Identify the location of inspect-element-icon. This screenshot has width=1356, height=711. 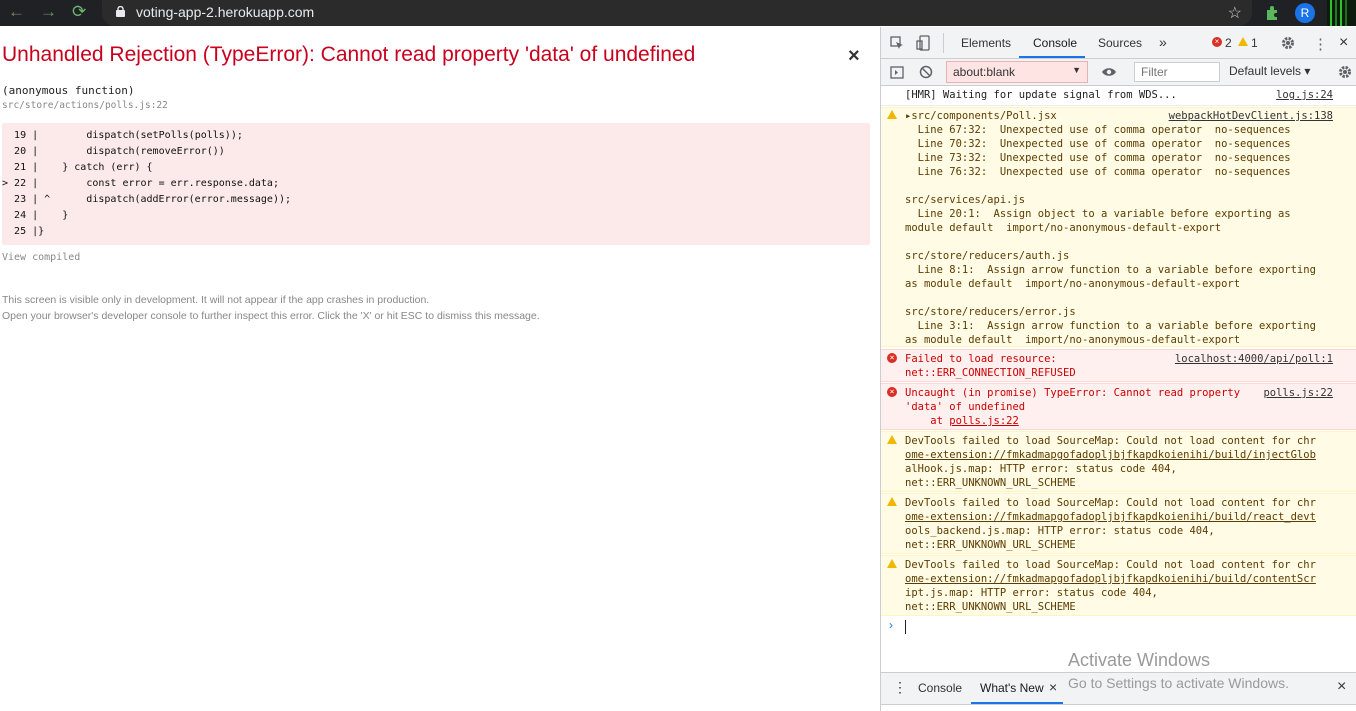
(897, 43).